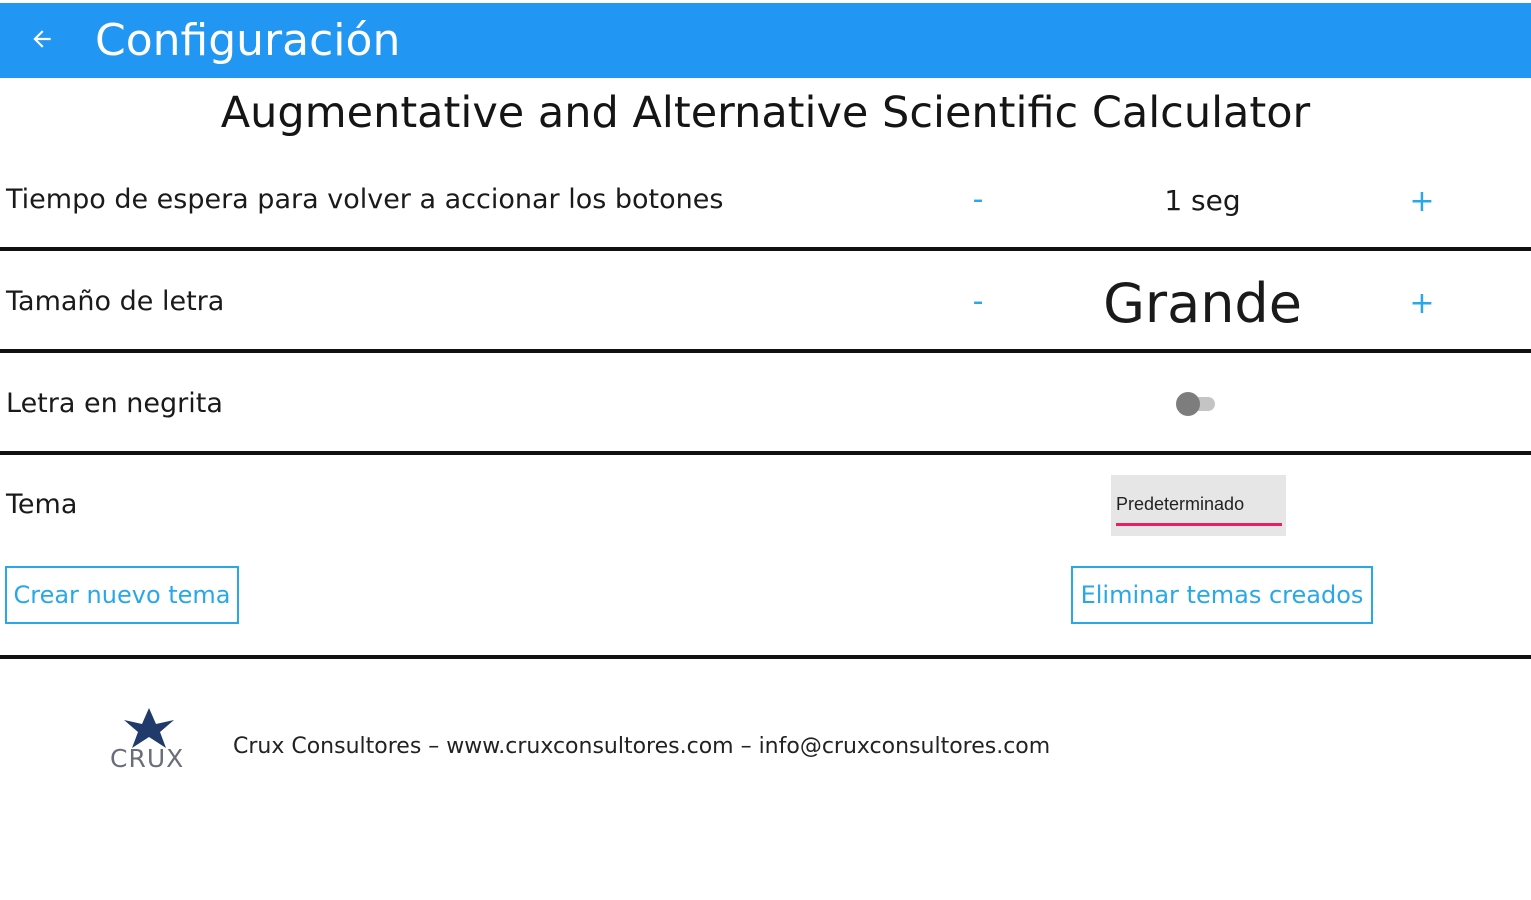 Image resolution: width=1531 pixels, height=900 pixels. I want to click on bold-label: Letra en negrita, so click(114, 403).